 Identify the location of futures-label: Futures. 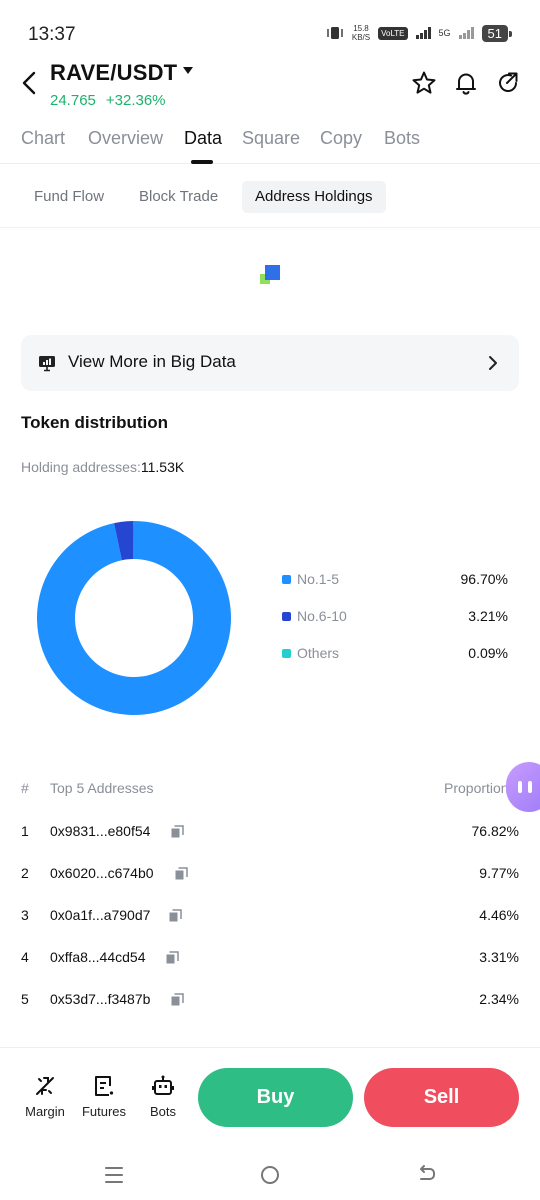
(104, 1111).